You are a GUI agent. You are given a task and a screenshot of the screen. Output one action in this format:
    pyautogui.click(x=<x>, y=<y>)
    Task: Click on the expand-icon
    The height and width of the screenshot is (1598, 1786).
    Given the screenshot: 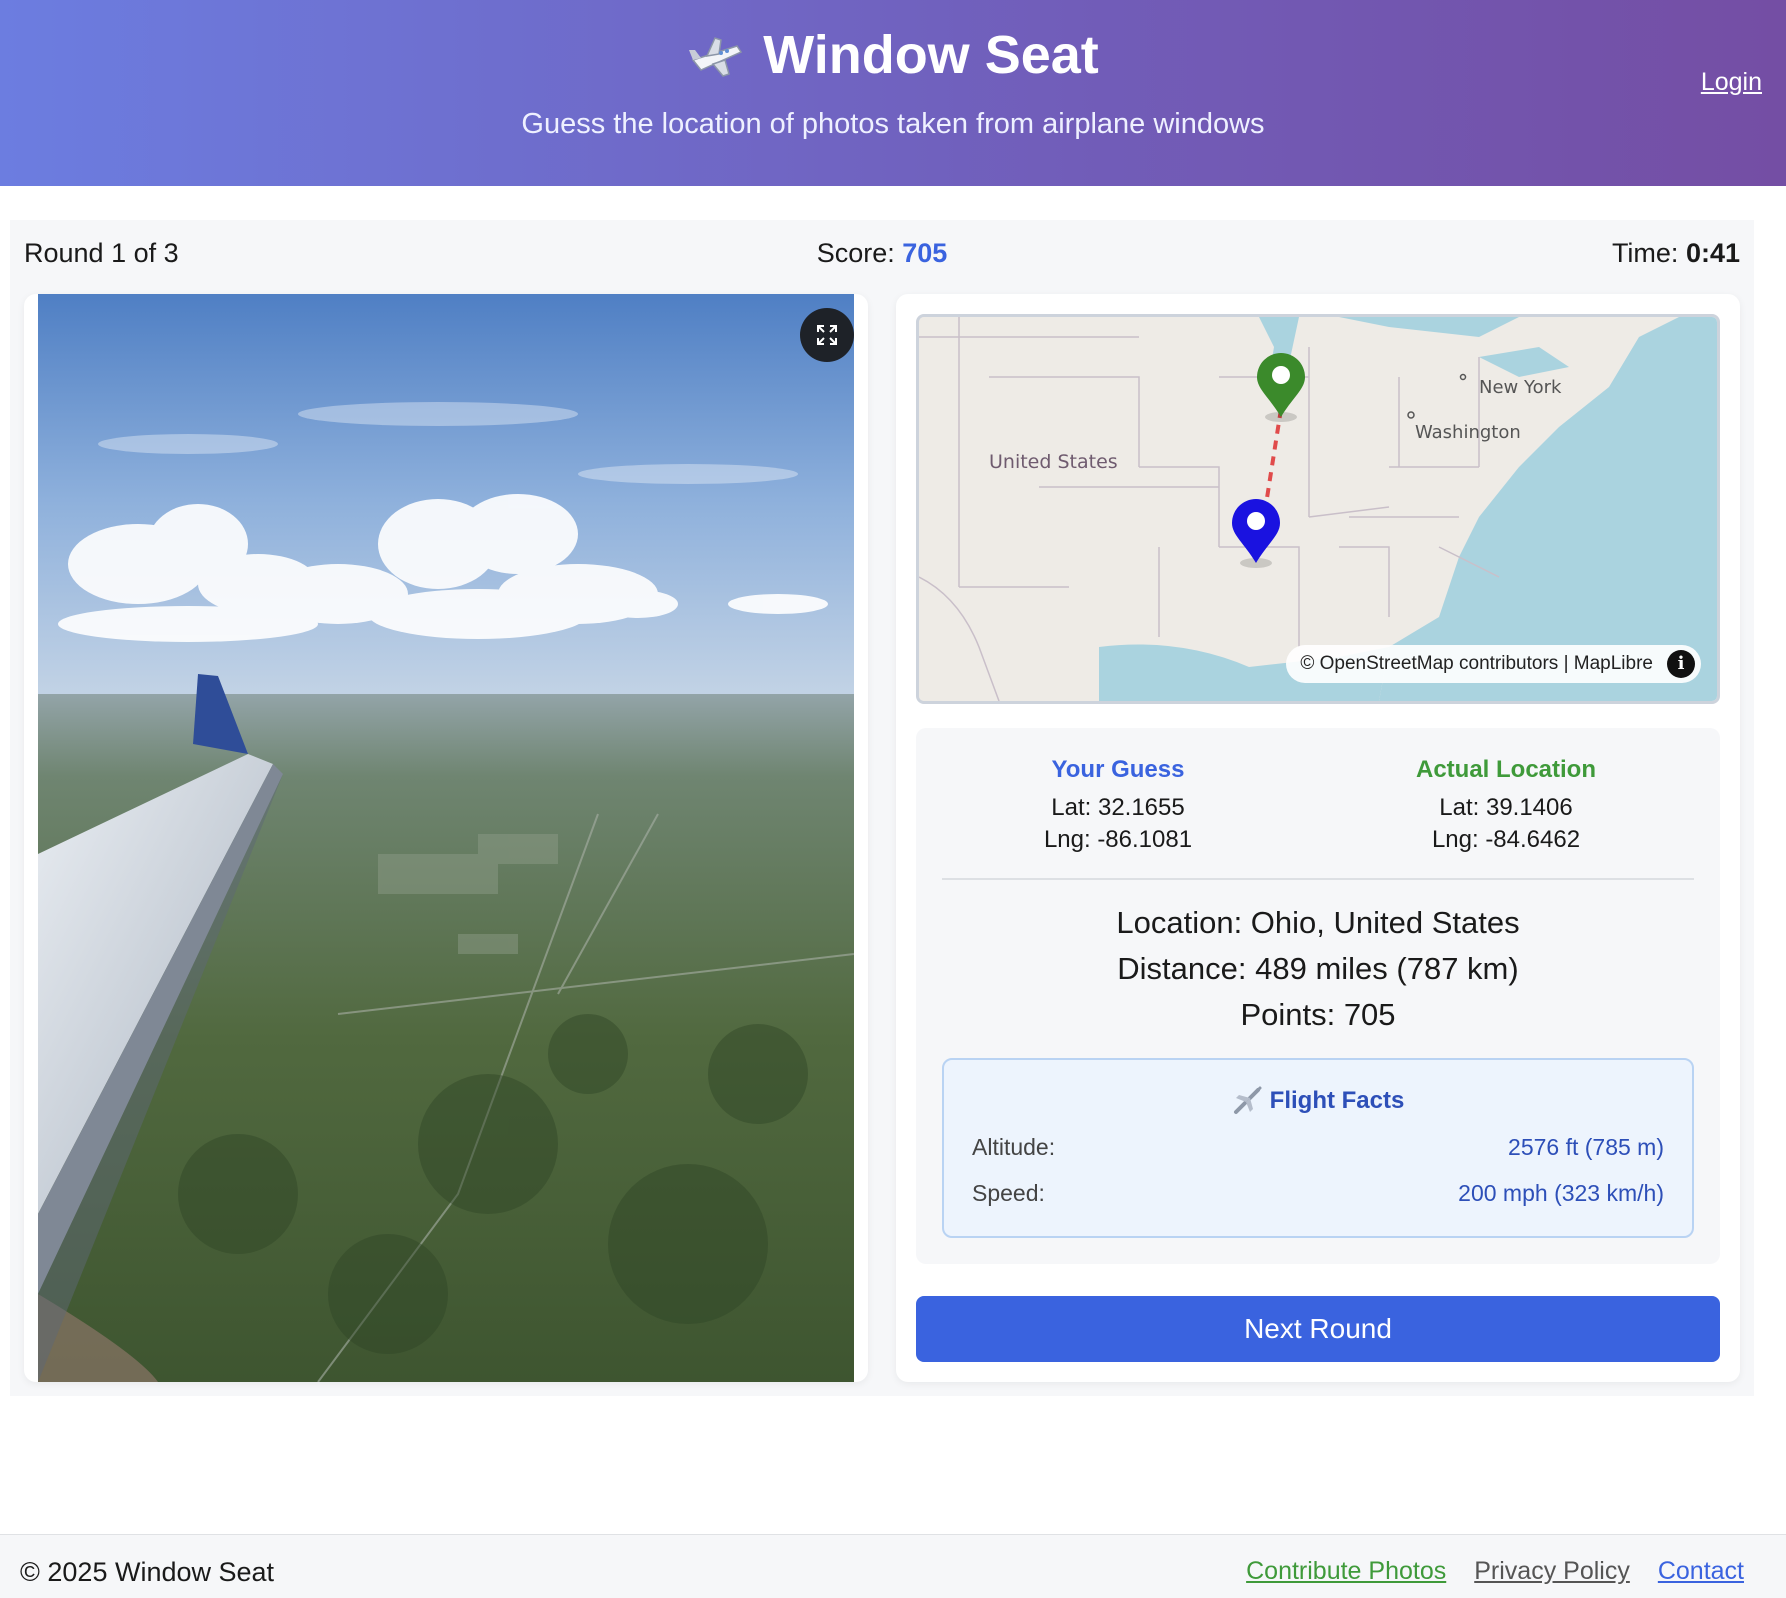 What is the action you would take?
    pyautogui.click(x=827, y=335)
    